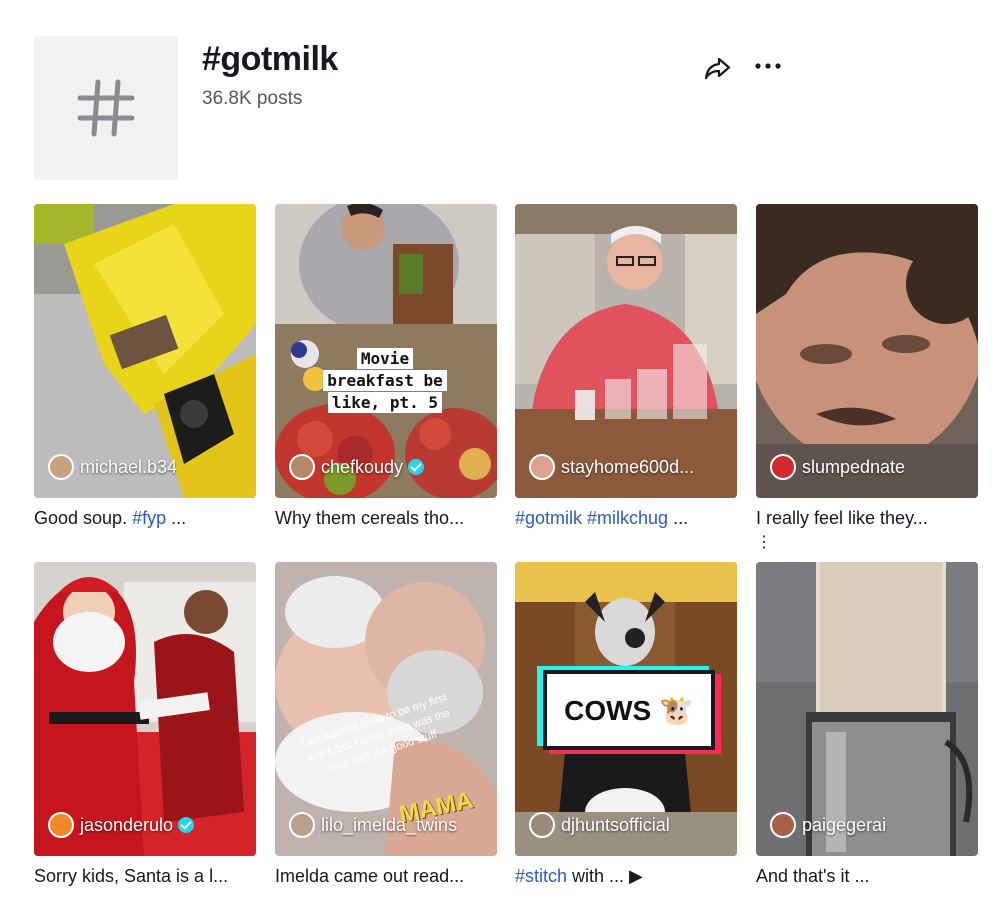 The height and width of the screenshot is (899, 1000). I want to click on overlay-line: breakfast be, so click(385, 380).